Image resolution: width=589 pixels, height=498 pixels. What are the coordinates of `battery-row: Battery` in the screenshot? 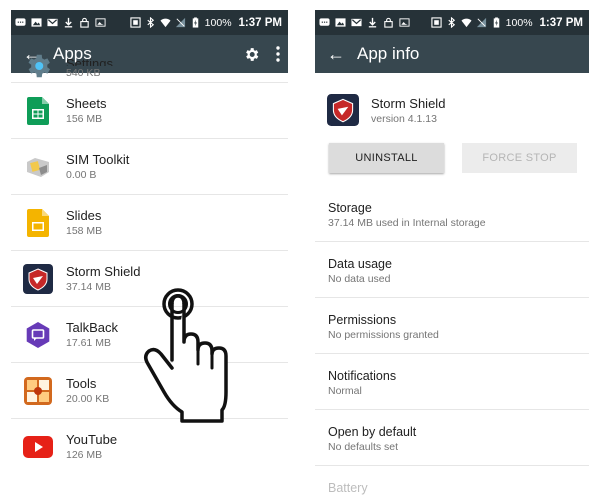 It's located at (452, 482).